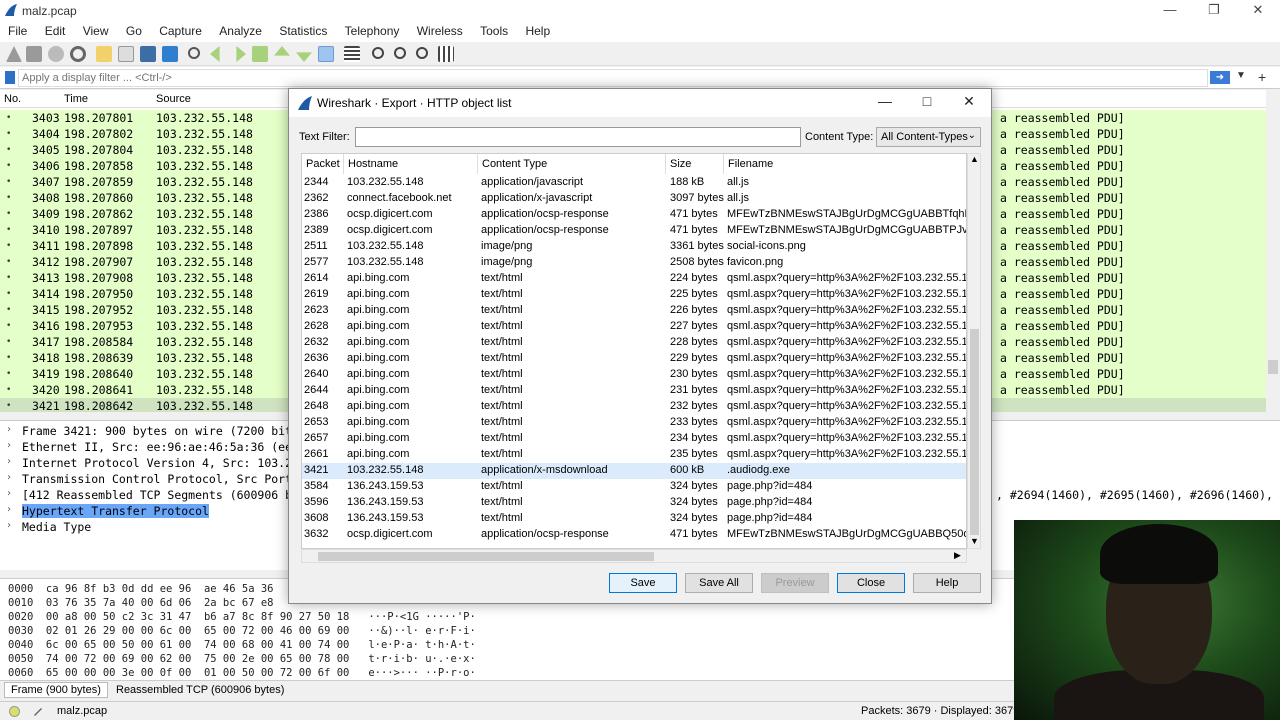 This screenshot has width=1280, height=720. Describe the element at coordinates (326, 54) in the screenshot. I see `autoscroll-icon` at that location.